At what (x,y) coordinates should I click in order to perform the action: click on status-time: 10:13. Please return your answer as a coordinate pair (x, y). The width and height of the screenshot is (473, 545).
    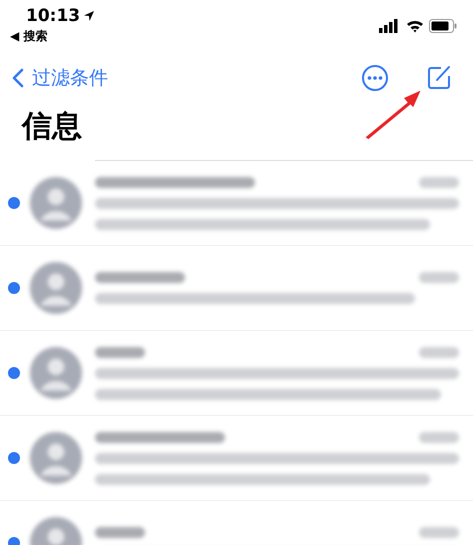
    Looking at the image, I should click on (53, 16).